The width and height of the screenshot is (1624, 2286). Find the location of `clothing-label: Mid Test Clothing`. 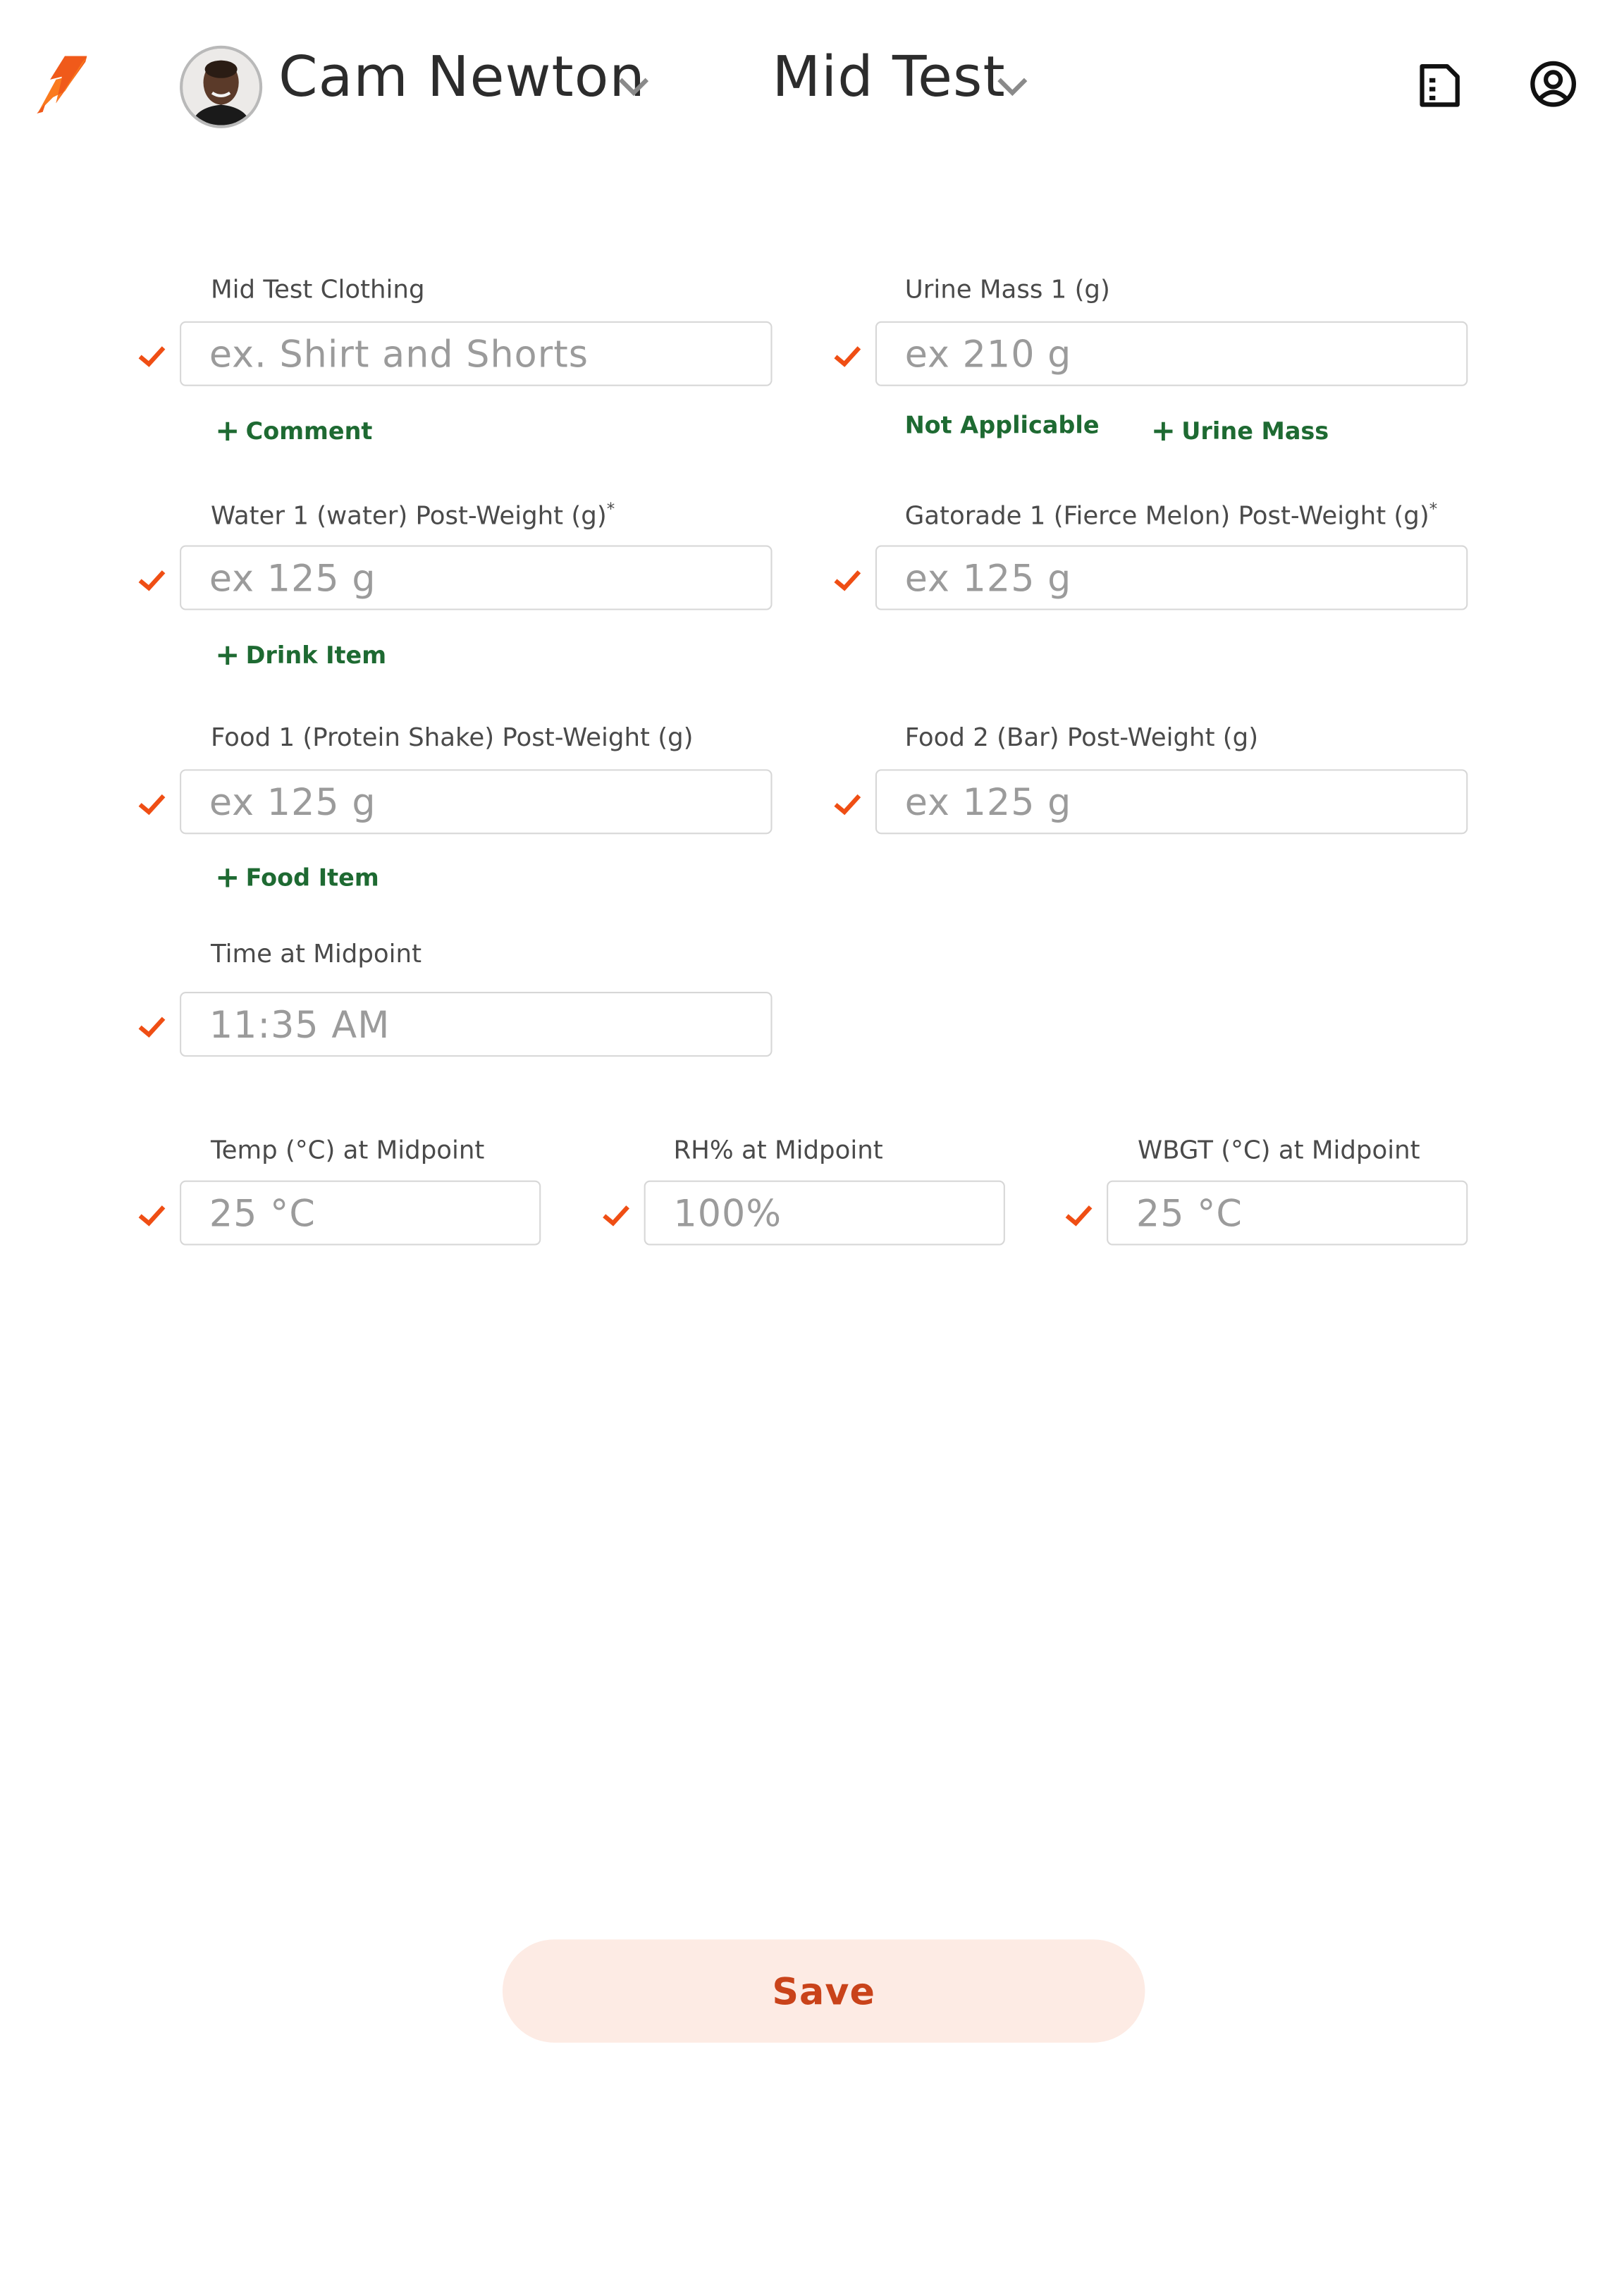

clothing-label: Mid Test Clothing is located at coordinates (317, 290).